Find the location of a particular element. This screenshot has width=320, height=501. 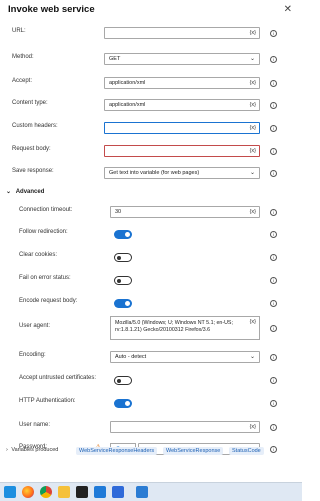

request-body-label: Request body: is located at coordinates (31, 149).